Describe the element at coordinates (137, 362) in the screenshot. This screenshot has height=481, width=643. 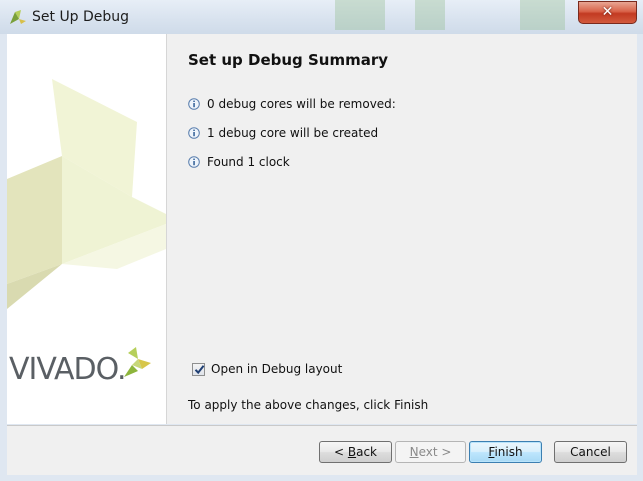
I see `vivado-logo-mark-icon` at that location.